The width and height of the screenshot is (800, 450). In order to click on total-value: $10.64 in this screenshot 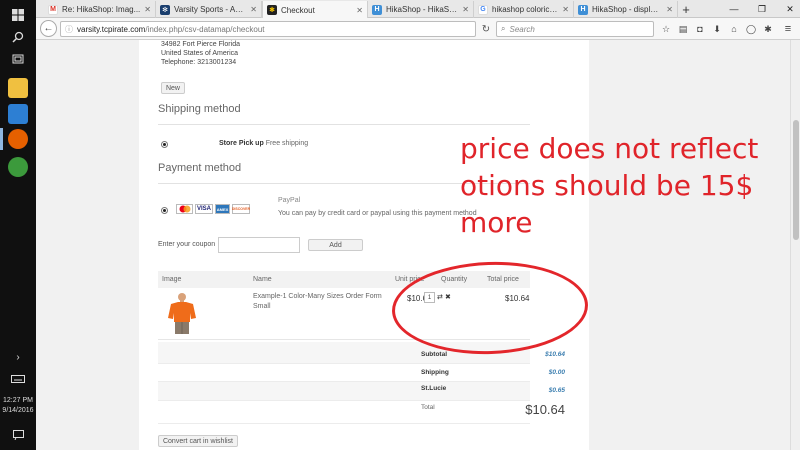, I will do `click(545, 409)`.